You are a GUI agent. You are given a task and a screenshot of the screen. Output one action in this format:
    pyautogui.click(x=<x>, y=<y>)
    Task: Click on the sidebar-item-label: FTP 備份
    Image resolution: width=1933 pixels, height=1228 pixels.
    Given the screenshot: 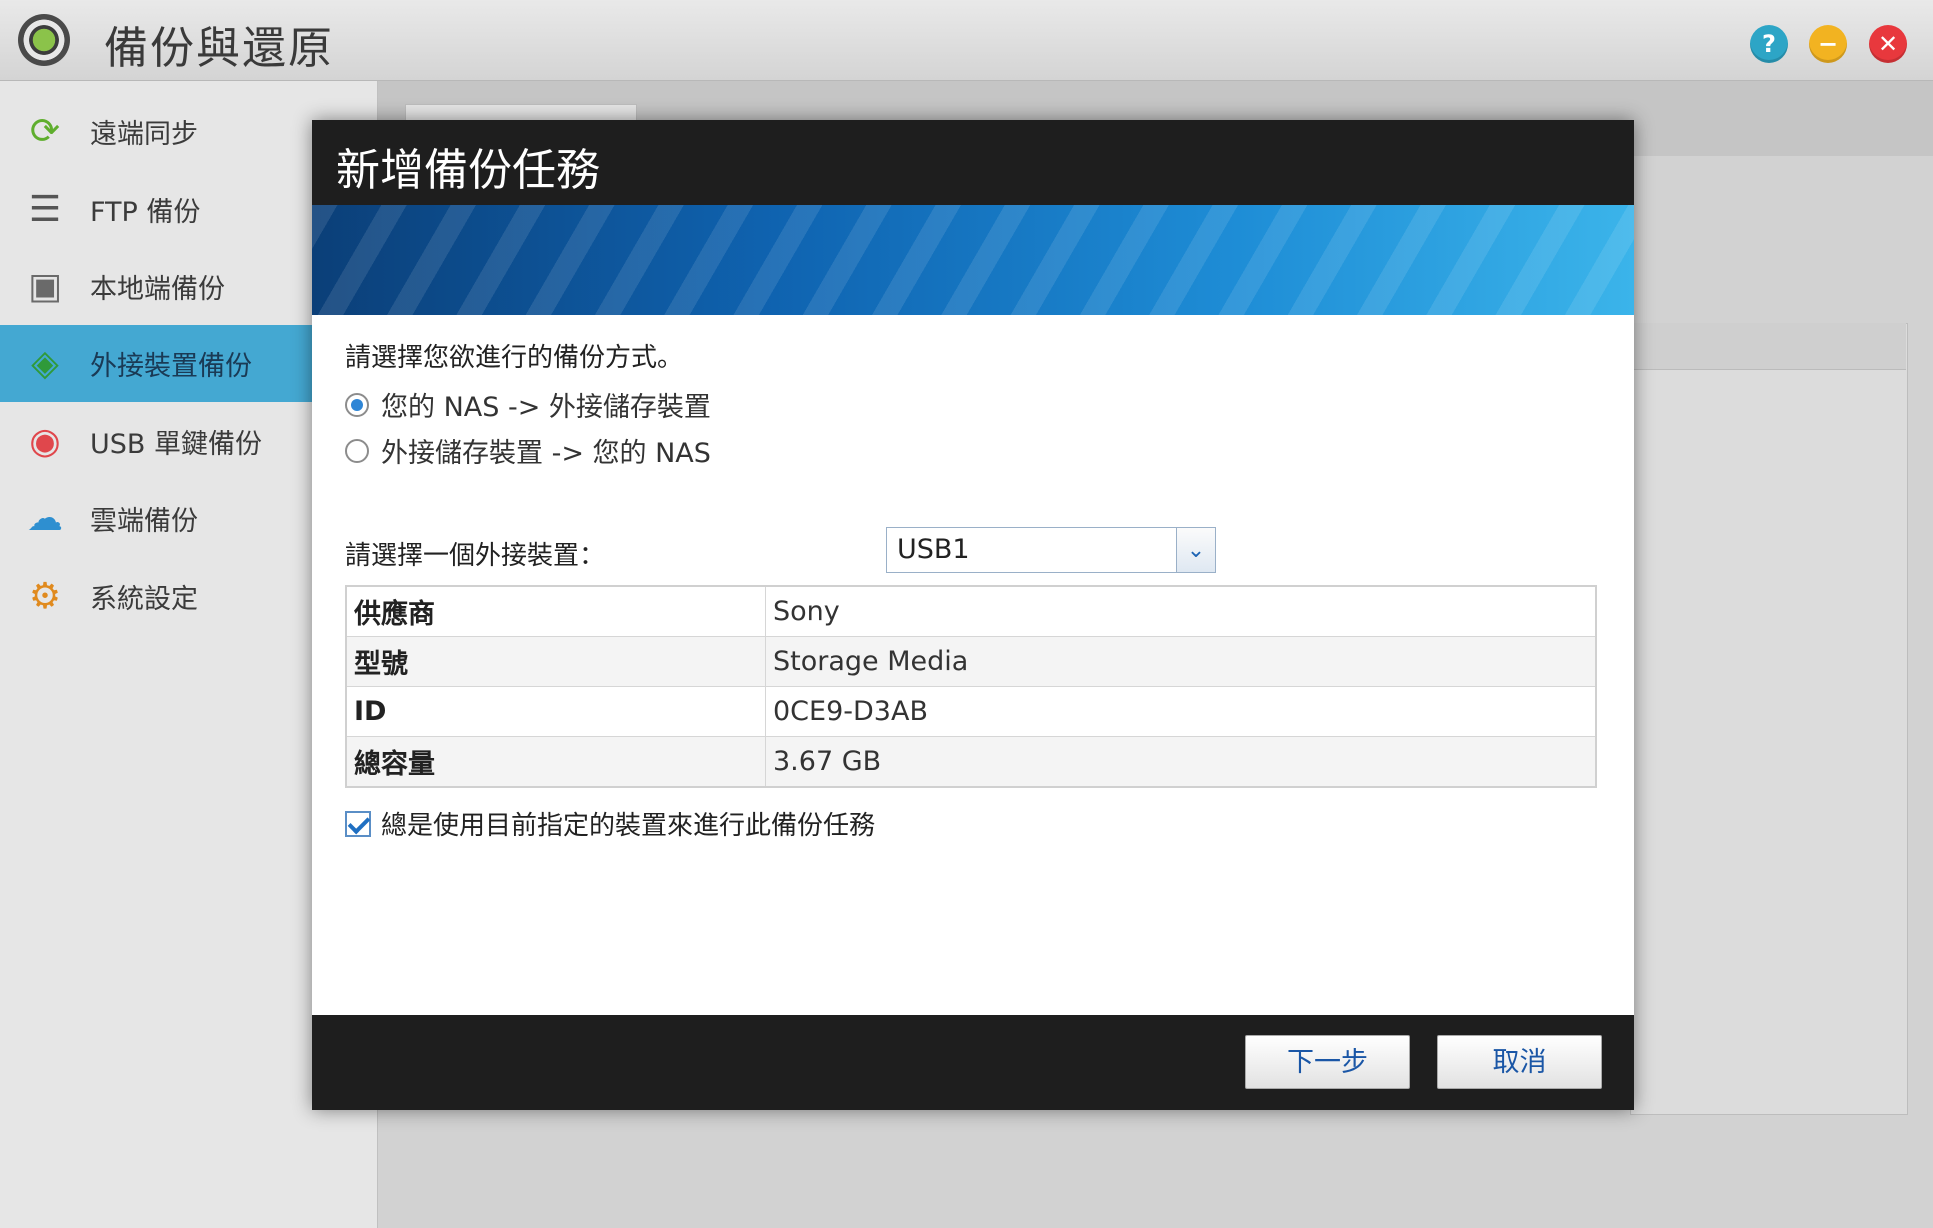 What is the action you would take?
    pyautogui.click(x=145, y=212)
    